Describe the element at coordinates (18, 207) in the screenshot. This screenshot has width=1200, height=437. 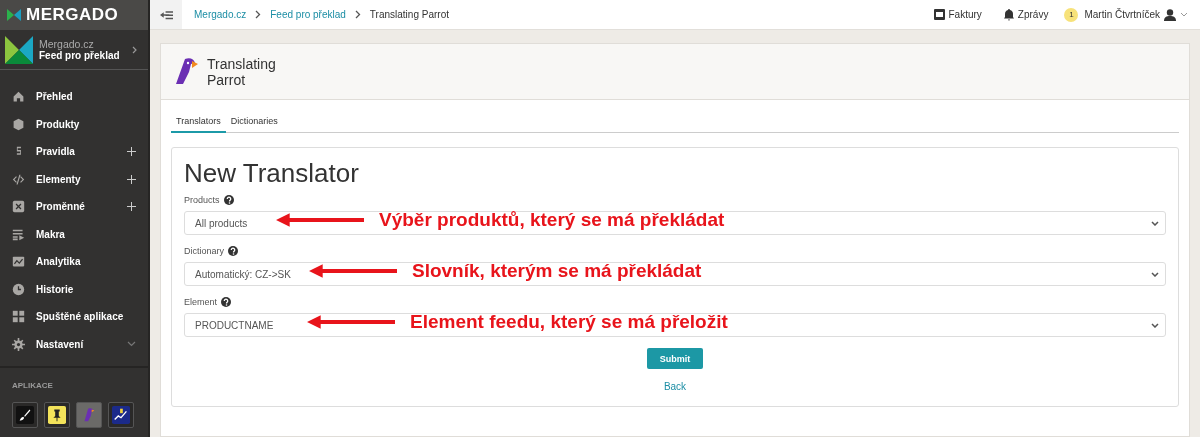
I see `variable-icon` at that location.